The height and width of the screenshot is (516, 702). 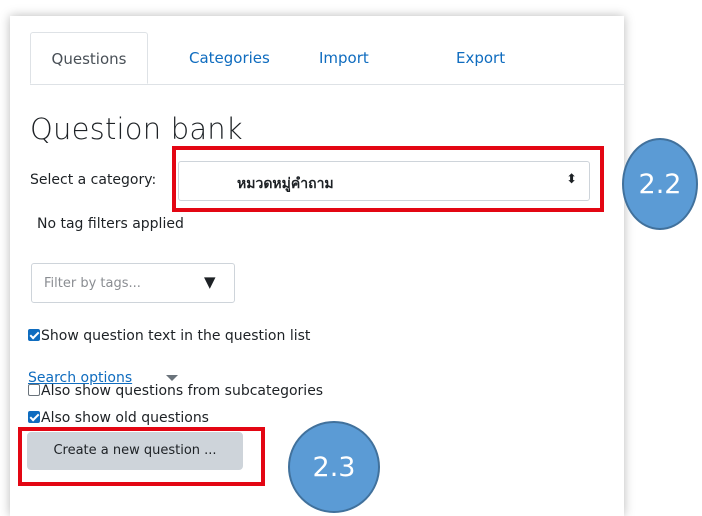 What do you see at coordinates (344, 58) in the screenshot?
I see `tab-import: Import` at bounding box center [344, 58].